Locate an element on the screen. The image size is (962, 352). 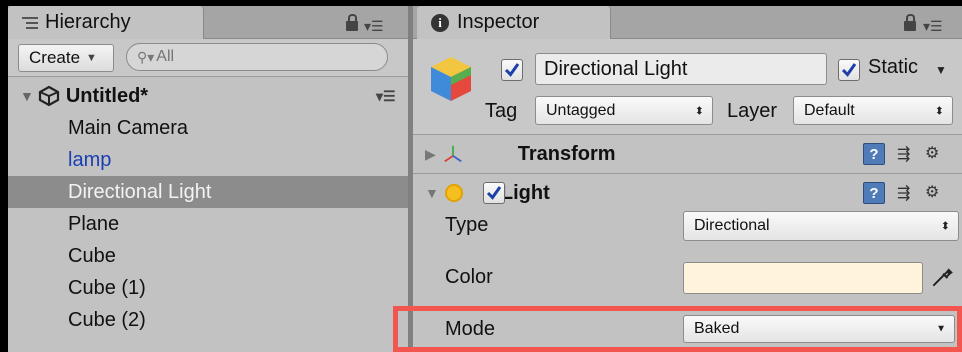
inspector-lock-icon is located at coordinates (910, 22).